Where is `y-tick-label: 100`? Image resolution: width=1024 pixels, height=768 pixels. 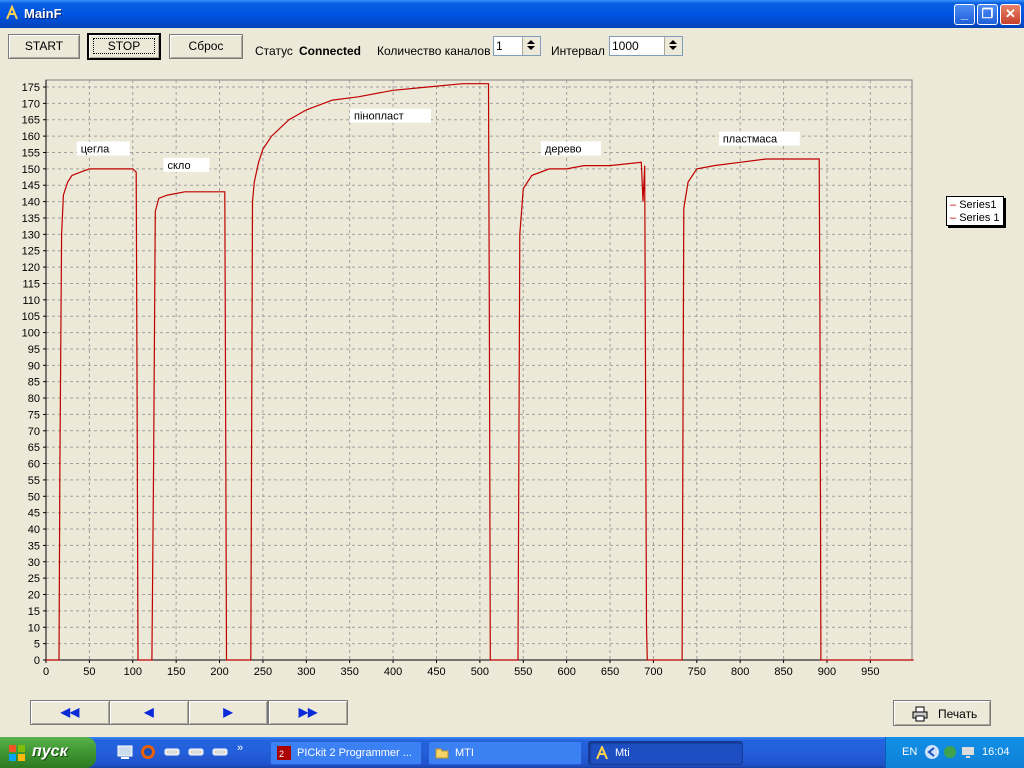 y-tick-label: 100 is located at coordinates (31, 334).